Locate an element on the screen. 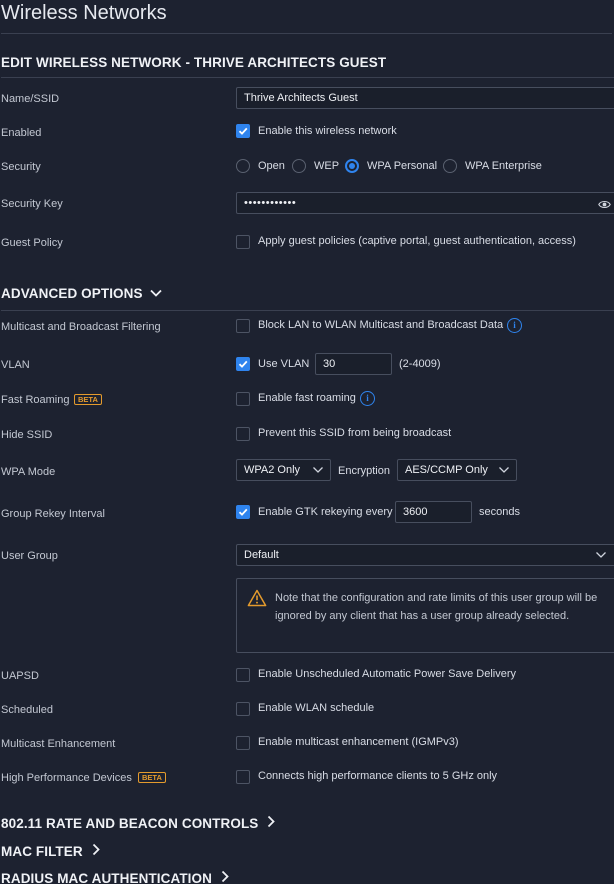 This screenshot has height=884, width=614. multicast-filter-label: Multicast and Broadcast Filtering is located at coordinates (81, 327).